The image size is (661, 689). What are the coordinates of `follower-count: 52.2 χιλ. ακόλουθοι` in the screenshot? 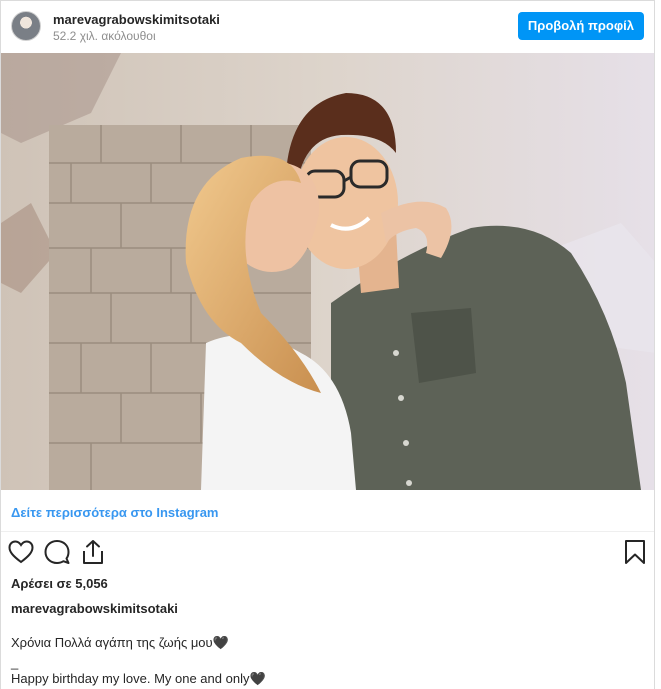 It's located at (104, 36).